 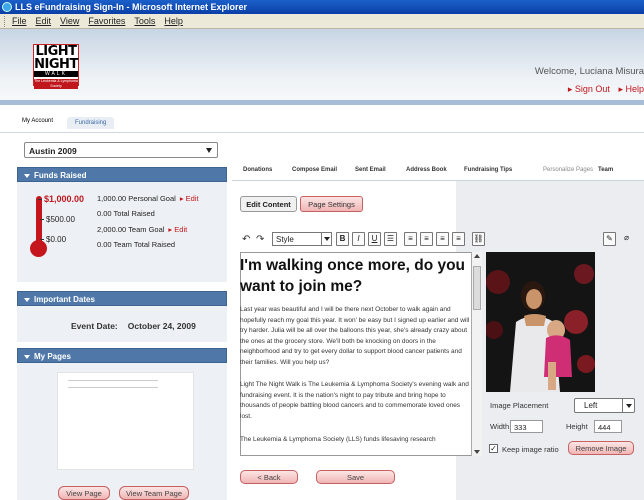 What do you see at coordinates (358, 239) in the screenshot?
I see `italic-icon: I` at bounding box center [358, 239].